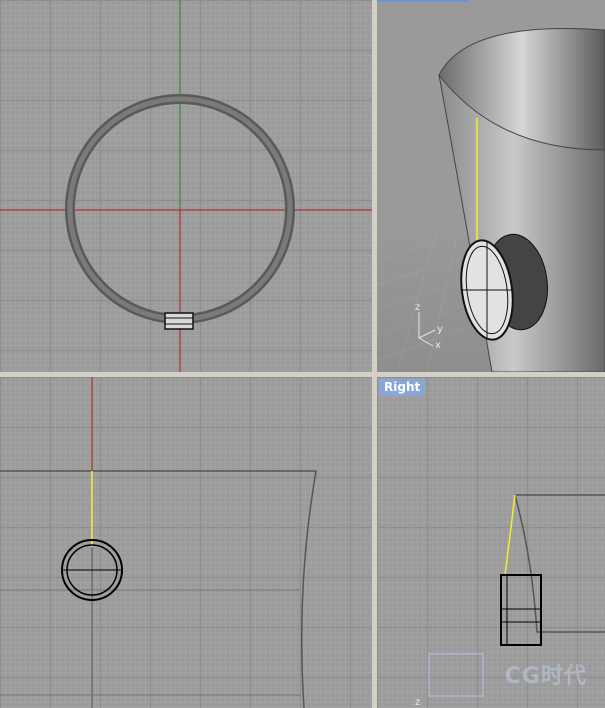  I want to click on cup-side-profile, so click(559, 563).